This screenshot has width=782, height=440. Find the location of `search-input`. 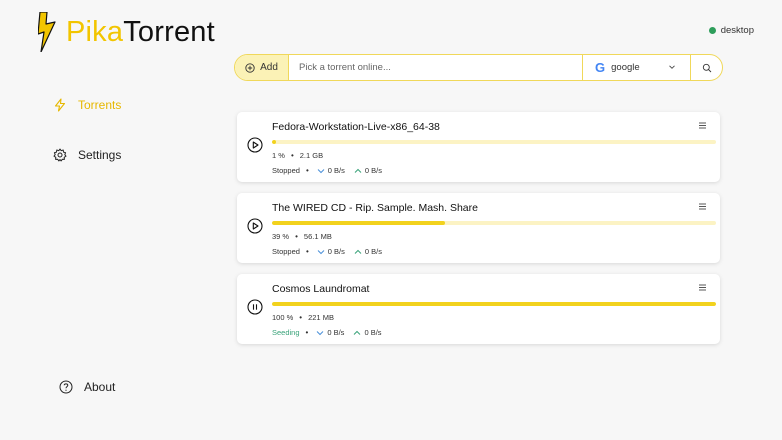

search-input is located at coordinates (435, 67).